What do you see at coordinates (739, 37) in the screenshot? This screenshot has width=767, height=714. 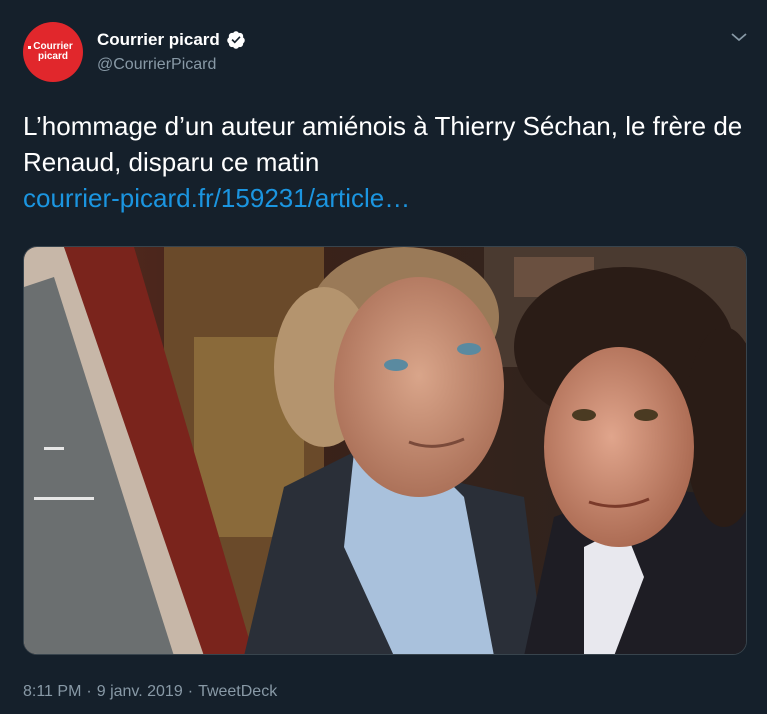 I see `chevron-down-icon` at bounding box center [739, 37].